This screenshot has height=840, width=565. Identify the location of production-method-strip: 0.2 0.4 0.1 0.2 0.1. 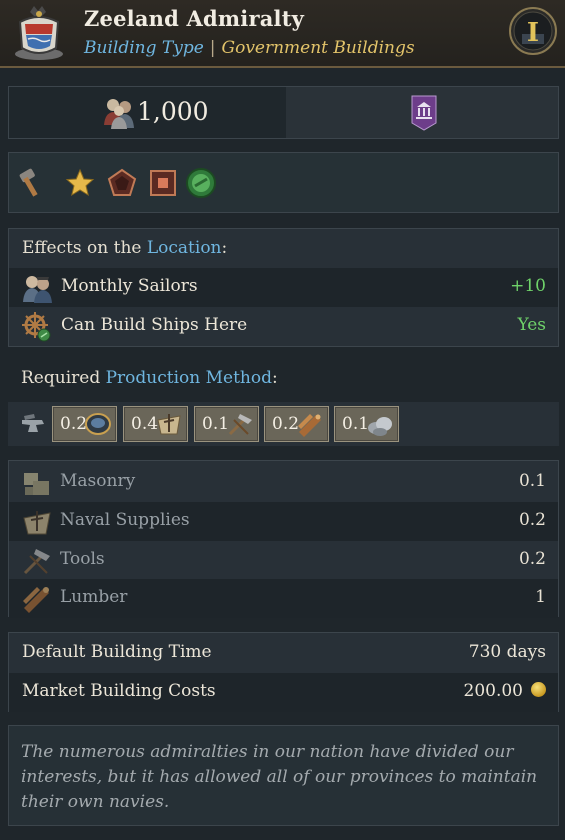
(283, 424).